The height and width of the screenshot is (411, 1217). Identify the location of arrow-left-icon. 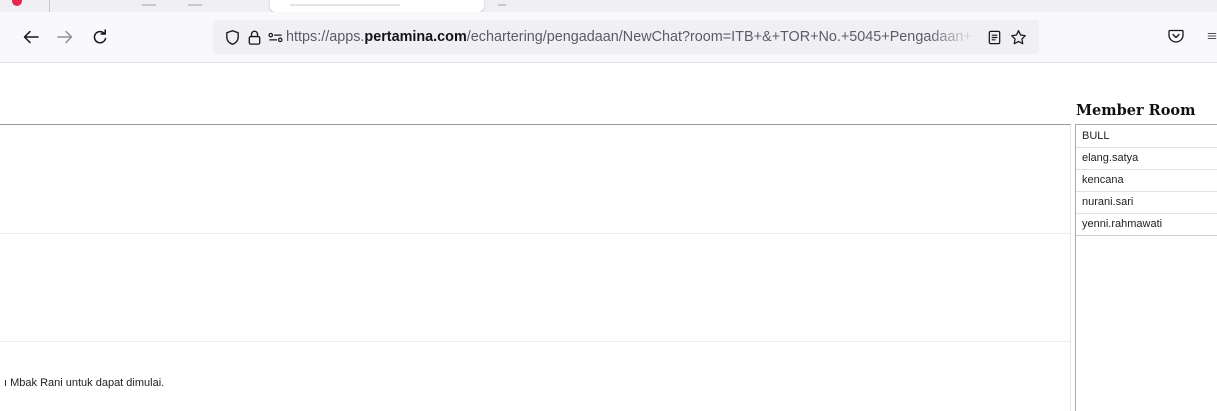
(31, 37).